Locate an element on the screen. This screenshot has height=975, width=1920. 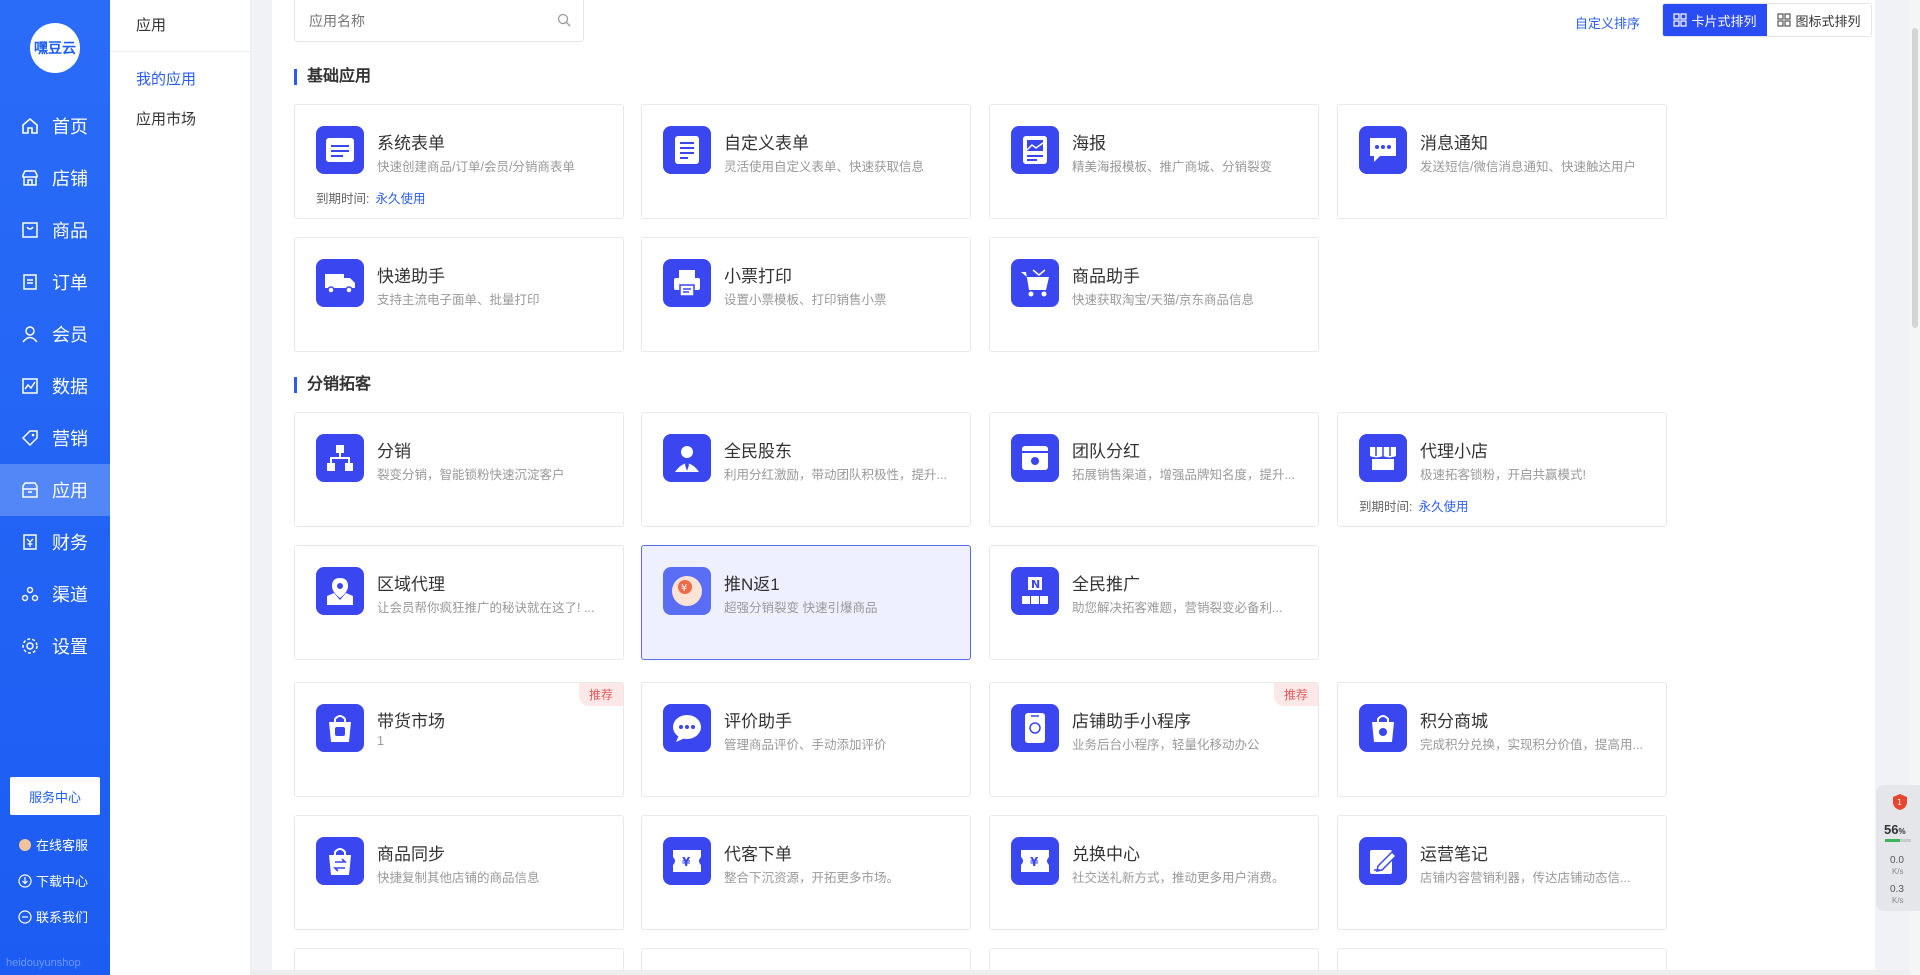
brand-logo-text: 嘿豆云 is located at coordinates (55, 48).